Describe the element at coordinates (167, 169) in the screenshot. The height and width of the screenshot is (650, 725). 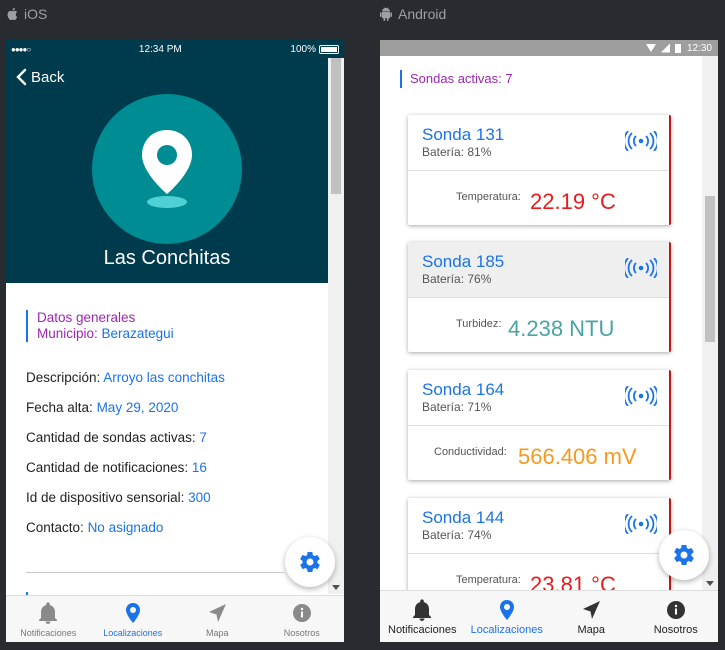
I see `location-pin-icon` at that location.